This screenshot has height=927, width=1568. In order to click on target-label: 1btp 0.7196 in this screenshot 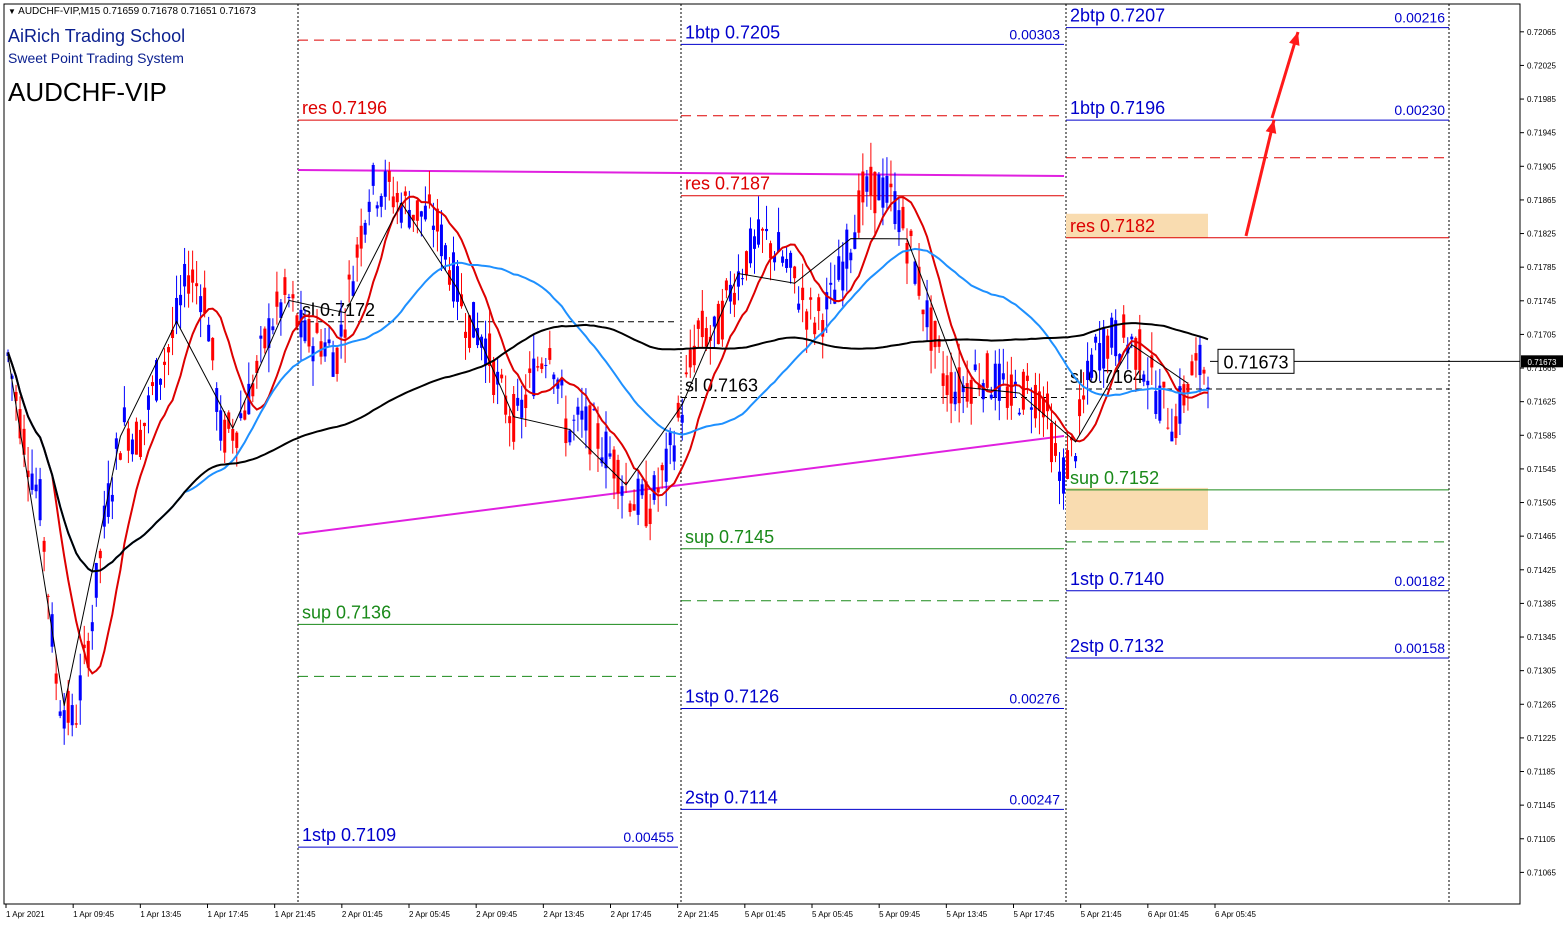, I will do `click(1117, 108)`.